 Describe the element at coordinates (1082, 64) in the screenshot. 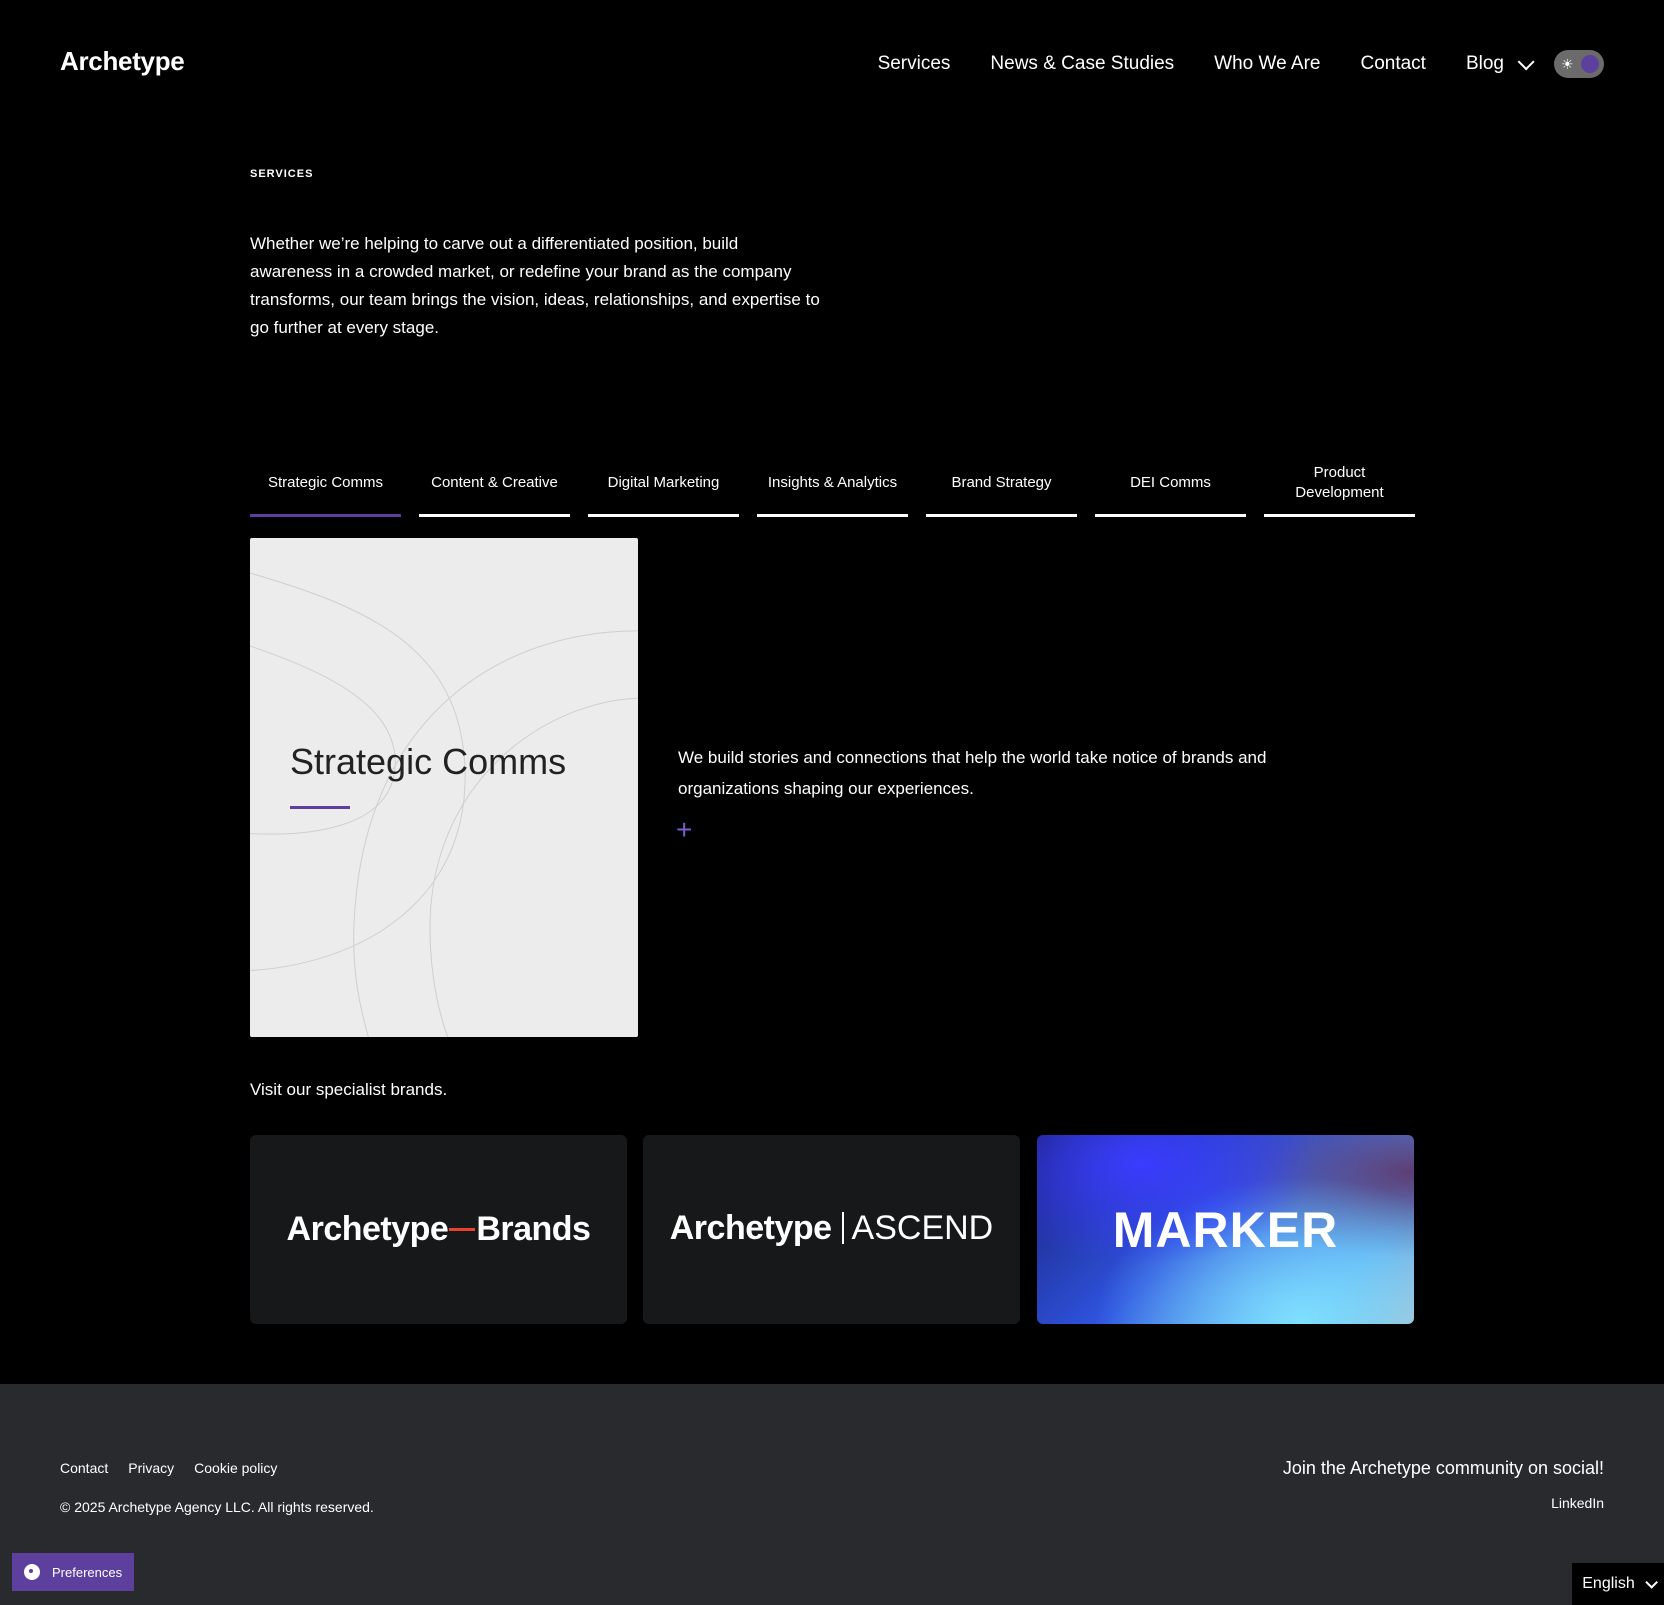

I see `nav-news-case-studies: News & Case Studies` at that location.